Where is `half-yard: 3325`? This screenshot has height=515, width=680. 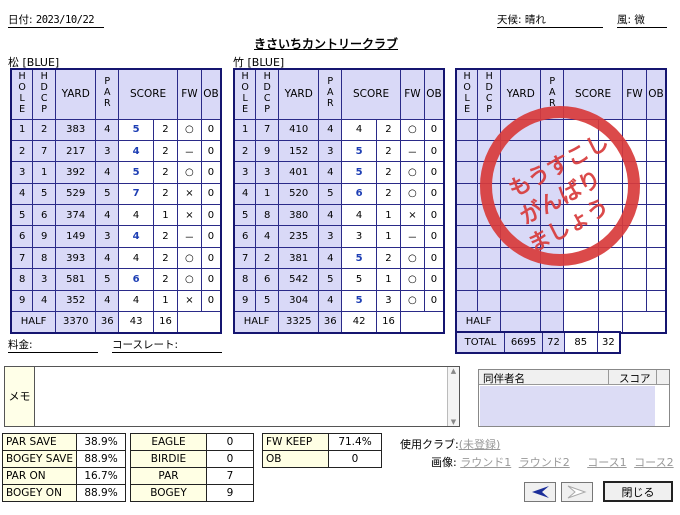 half-yard: 3325 is located at coordinates (299, 322).